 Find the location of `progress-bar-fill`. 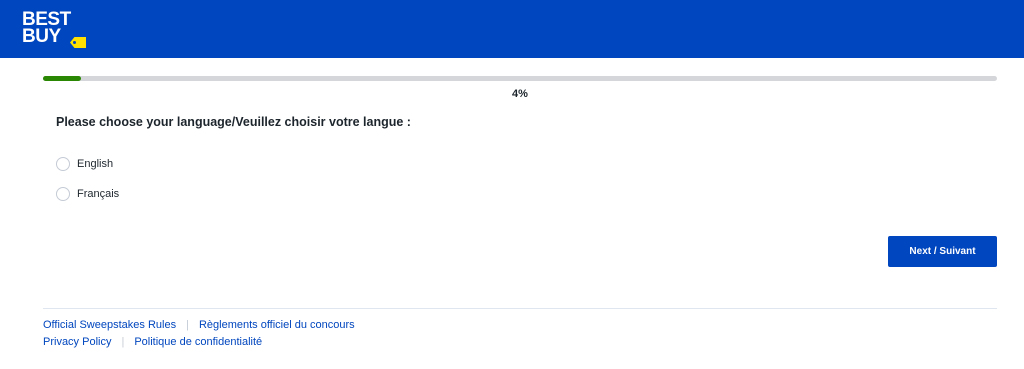

progress-bar-fill is located at coordinates (62, 78).